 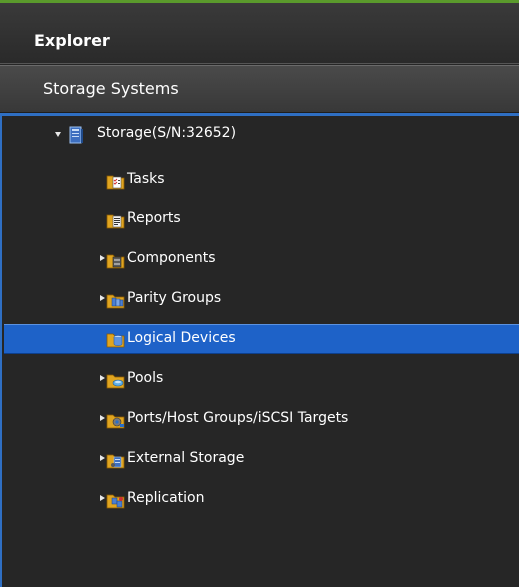 What do you see at coordinates (261, 339) in the screenshot?
I see `tree-item-logical-devices: Logical Devices` at bounding box center [261, 339].